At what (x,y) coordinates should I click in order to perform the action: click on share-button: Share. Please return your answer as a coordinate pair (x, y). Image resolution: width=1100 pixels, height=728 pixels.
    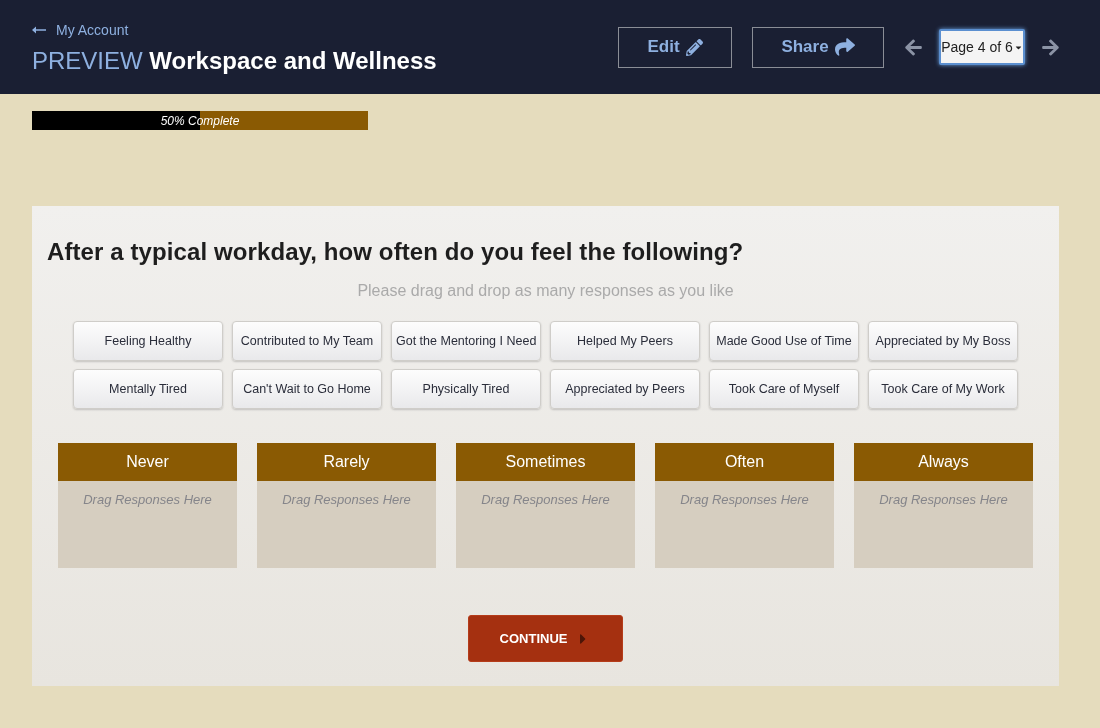
    Looking at the image, I should click on (818, 47).